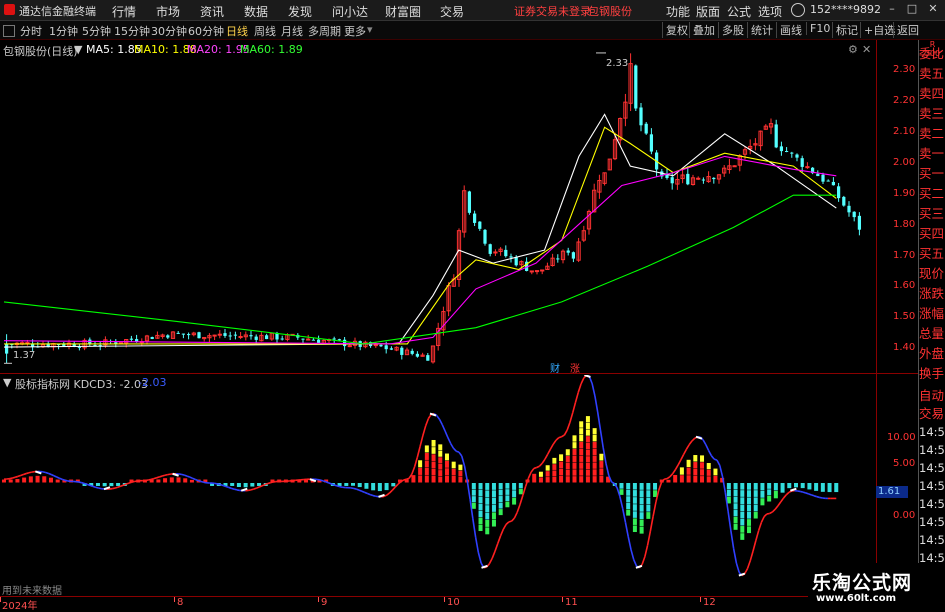 This screenshot has width=945, height=612. Describe the element at coordinates (877, 30) in the screenshot. I see `btn-add-watchlist: +自选` at that location.